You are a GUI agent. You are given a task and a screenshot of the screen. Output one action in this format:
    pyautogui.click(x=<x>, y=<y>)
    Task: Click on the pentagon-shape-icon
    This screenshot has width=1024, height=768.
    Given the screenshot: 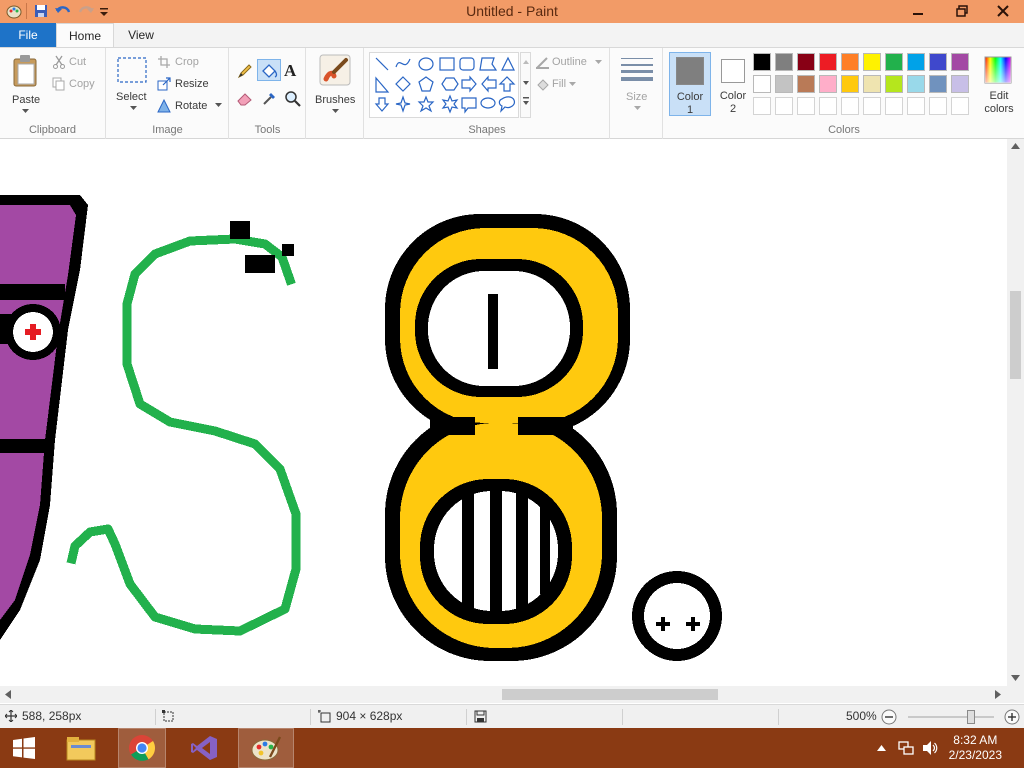 What is the action you would take?
    pyautogui.click(x=426, y=84)
    